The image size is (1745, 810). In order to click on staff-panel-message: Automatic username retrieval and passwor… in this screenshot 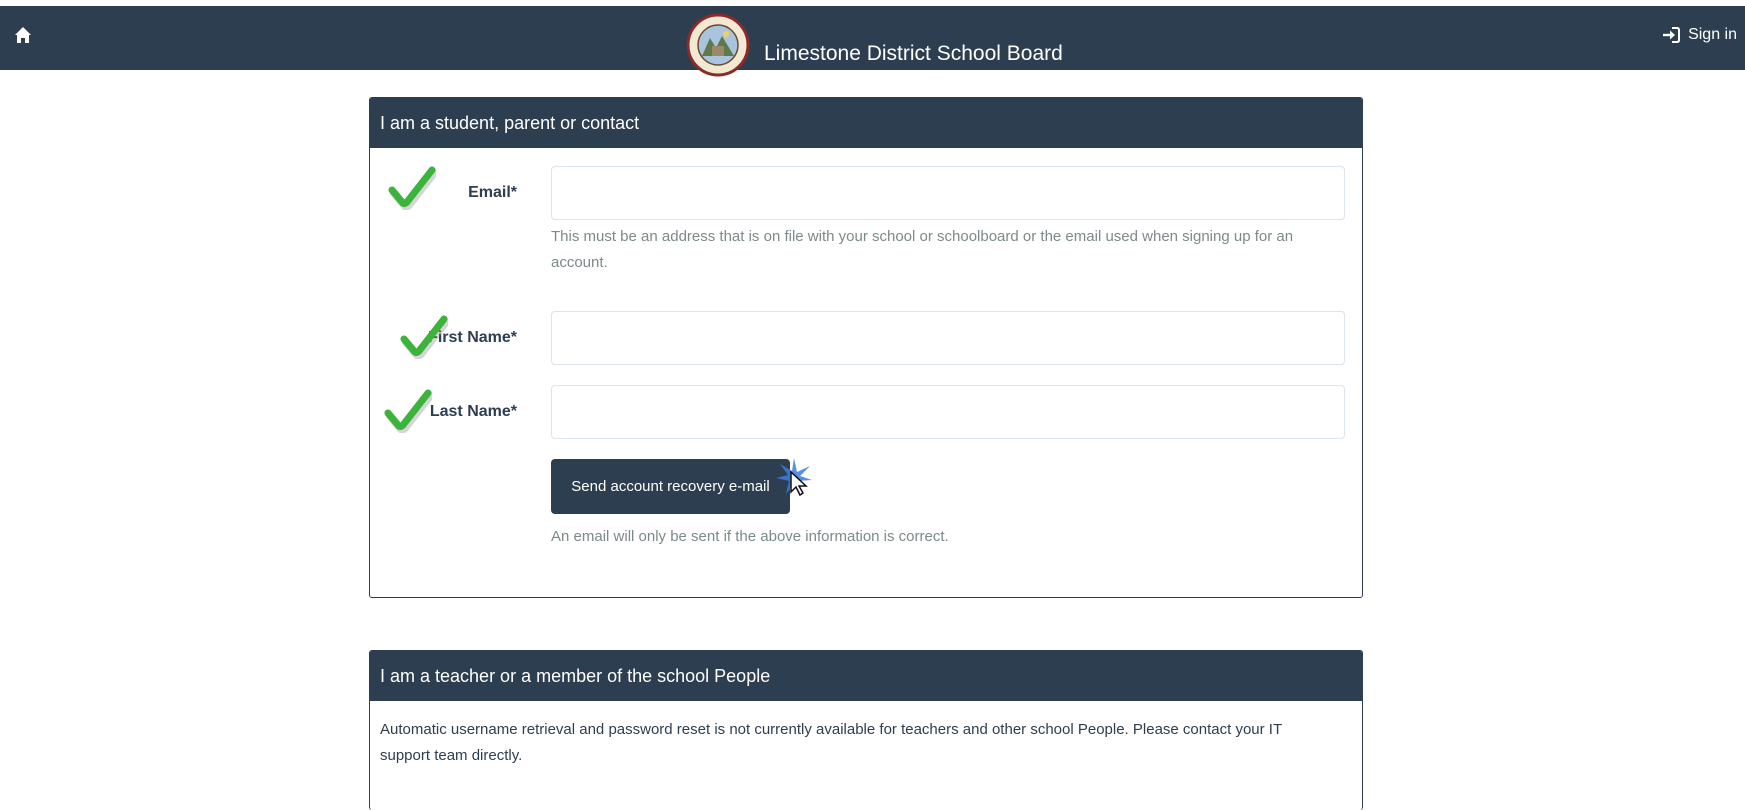, I will do `click(831, 742)`.